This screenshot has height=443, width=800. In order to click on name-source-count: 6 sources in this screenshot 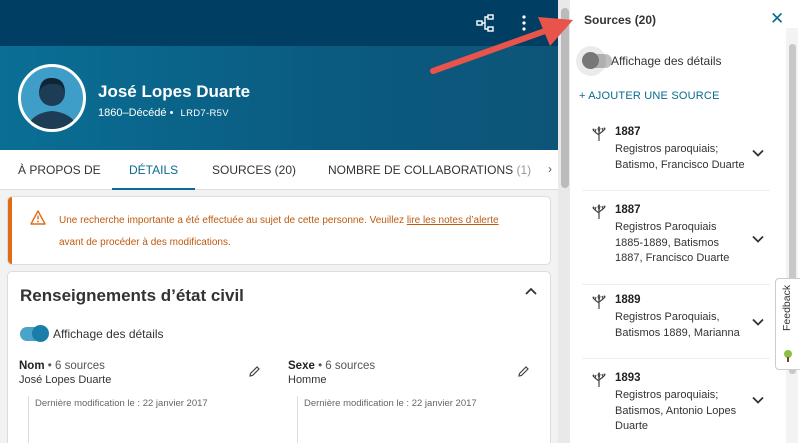, I will do `click(80, 366)`.